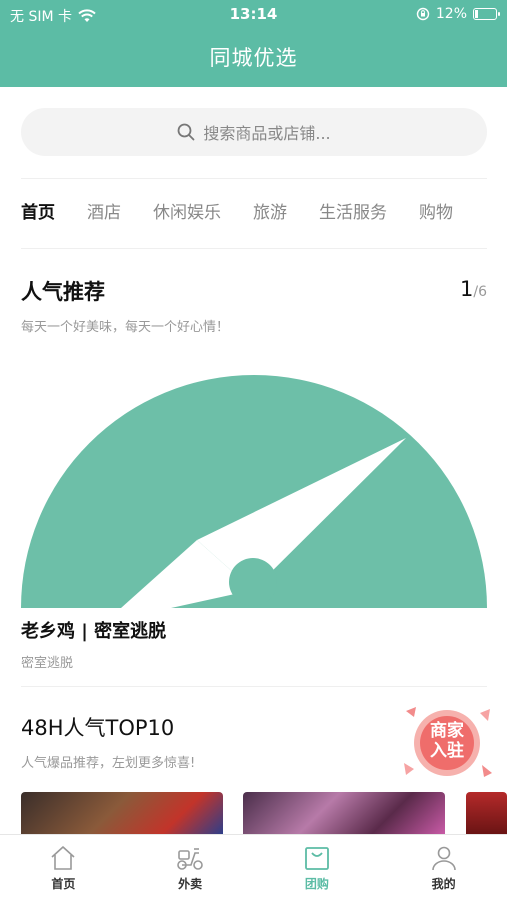 This screenshot has width=507, height=900. Describe the element at coordinates (316, 884) in the screenshot. I see `tabbar-label: 团购` at that location.